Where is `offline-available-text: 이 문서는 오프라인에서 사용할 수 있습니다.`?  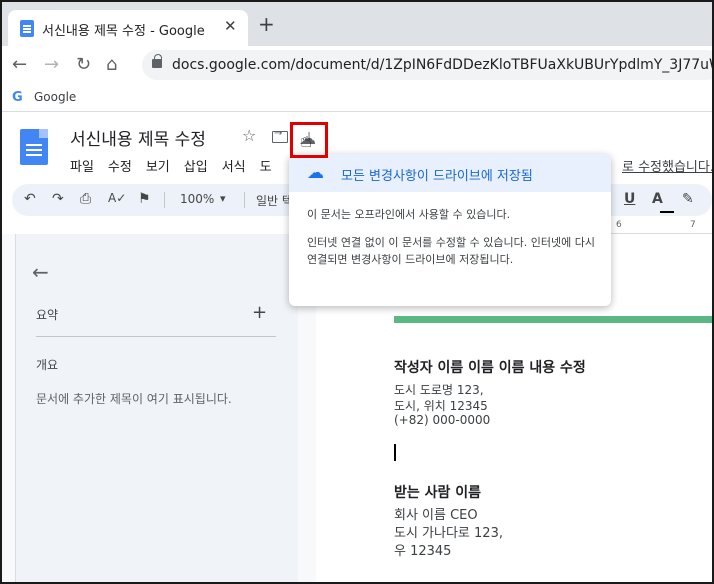 offline-available-text: 이 문서는 오프라인에서 사용할 수 있습니다. is located at coordinates (409, 214).